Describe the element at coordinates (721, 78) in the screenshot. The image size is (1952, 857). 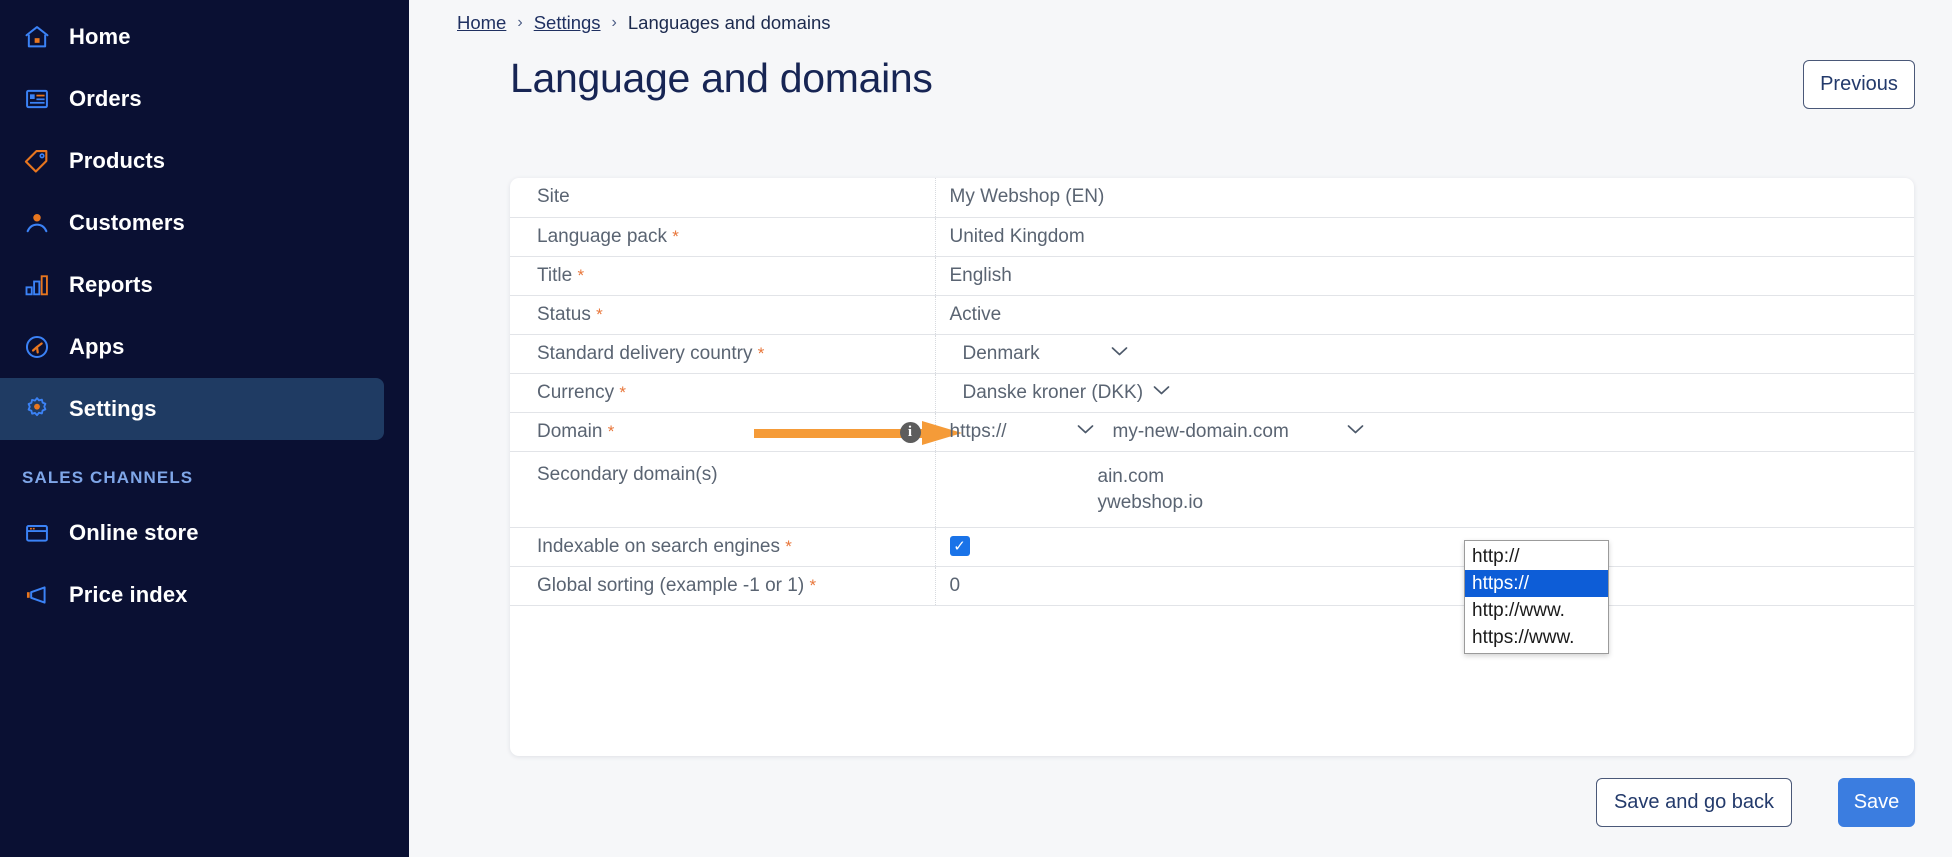
I see `page-title: Language and domains` at that location.